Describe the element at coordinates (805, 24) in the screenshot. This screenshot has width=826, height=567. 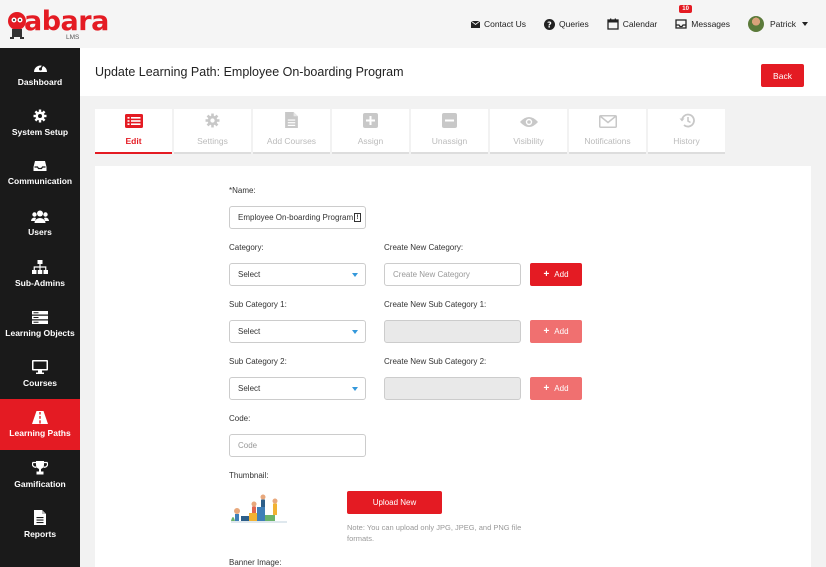
I see `caret-down-icon` at that location.